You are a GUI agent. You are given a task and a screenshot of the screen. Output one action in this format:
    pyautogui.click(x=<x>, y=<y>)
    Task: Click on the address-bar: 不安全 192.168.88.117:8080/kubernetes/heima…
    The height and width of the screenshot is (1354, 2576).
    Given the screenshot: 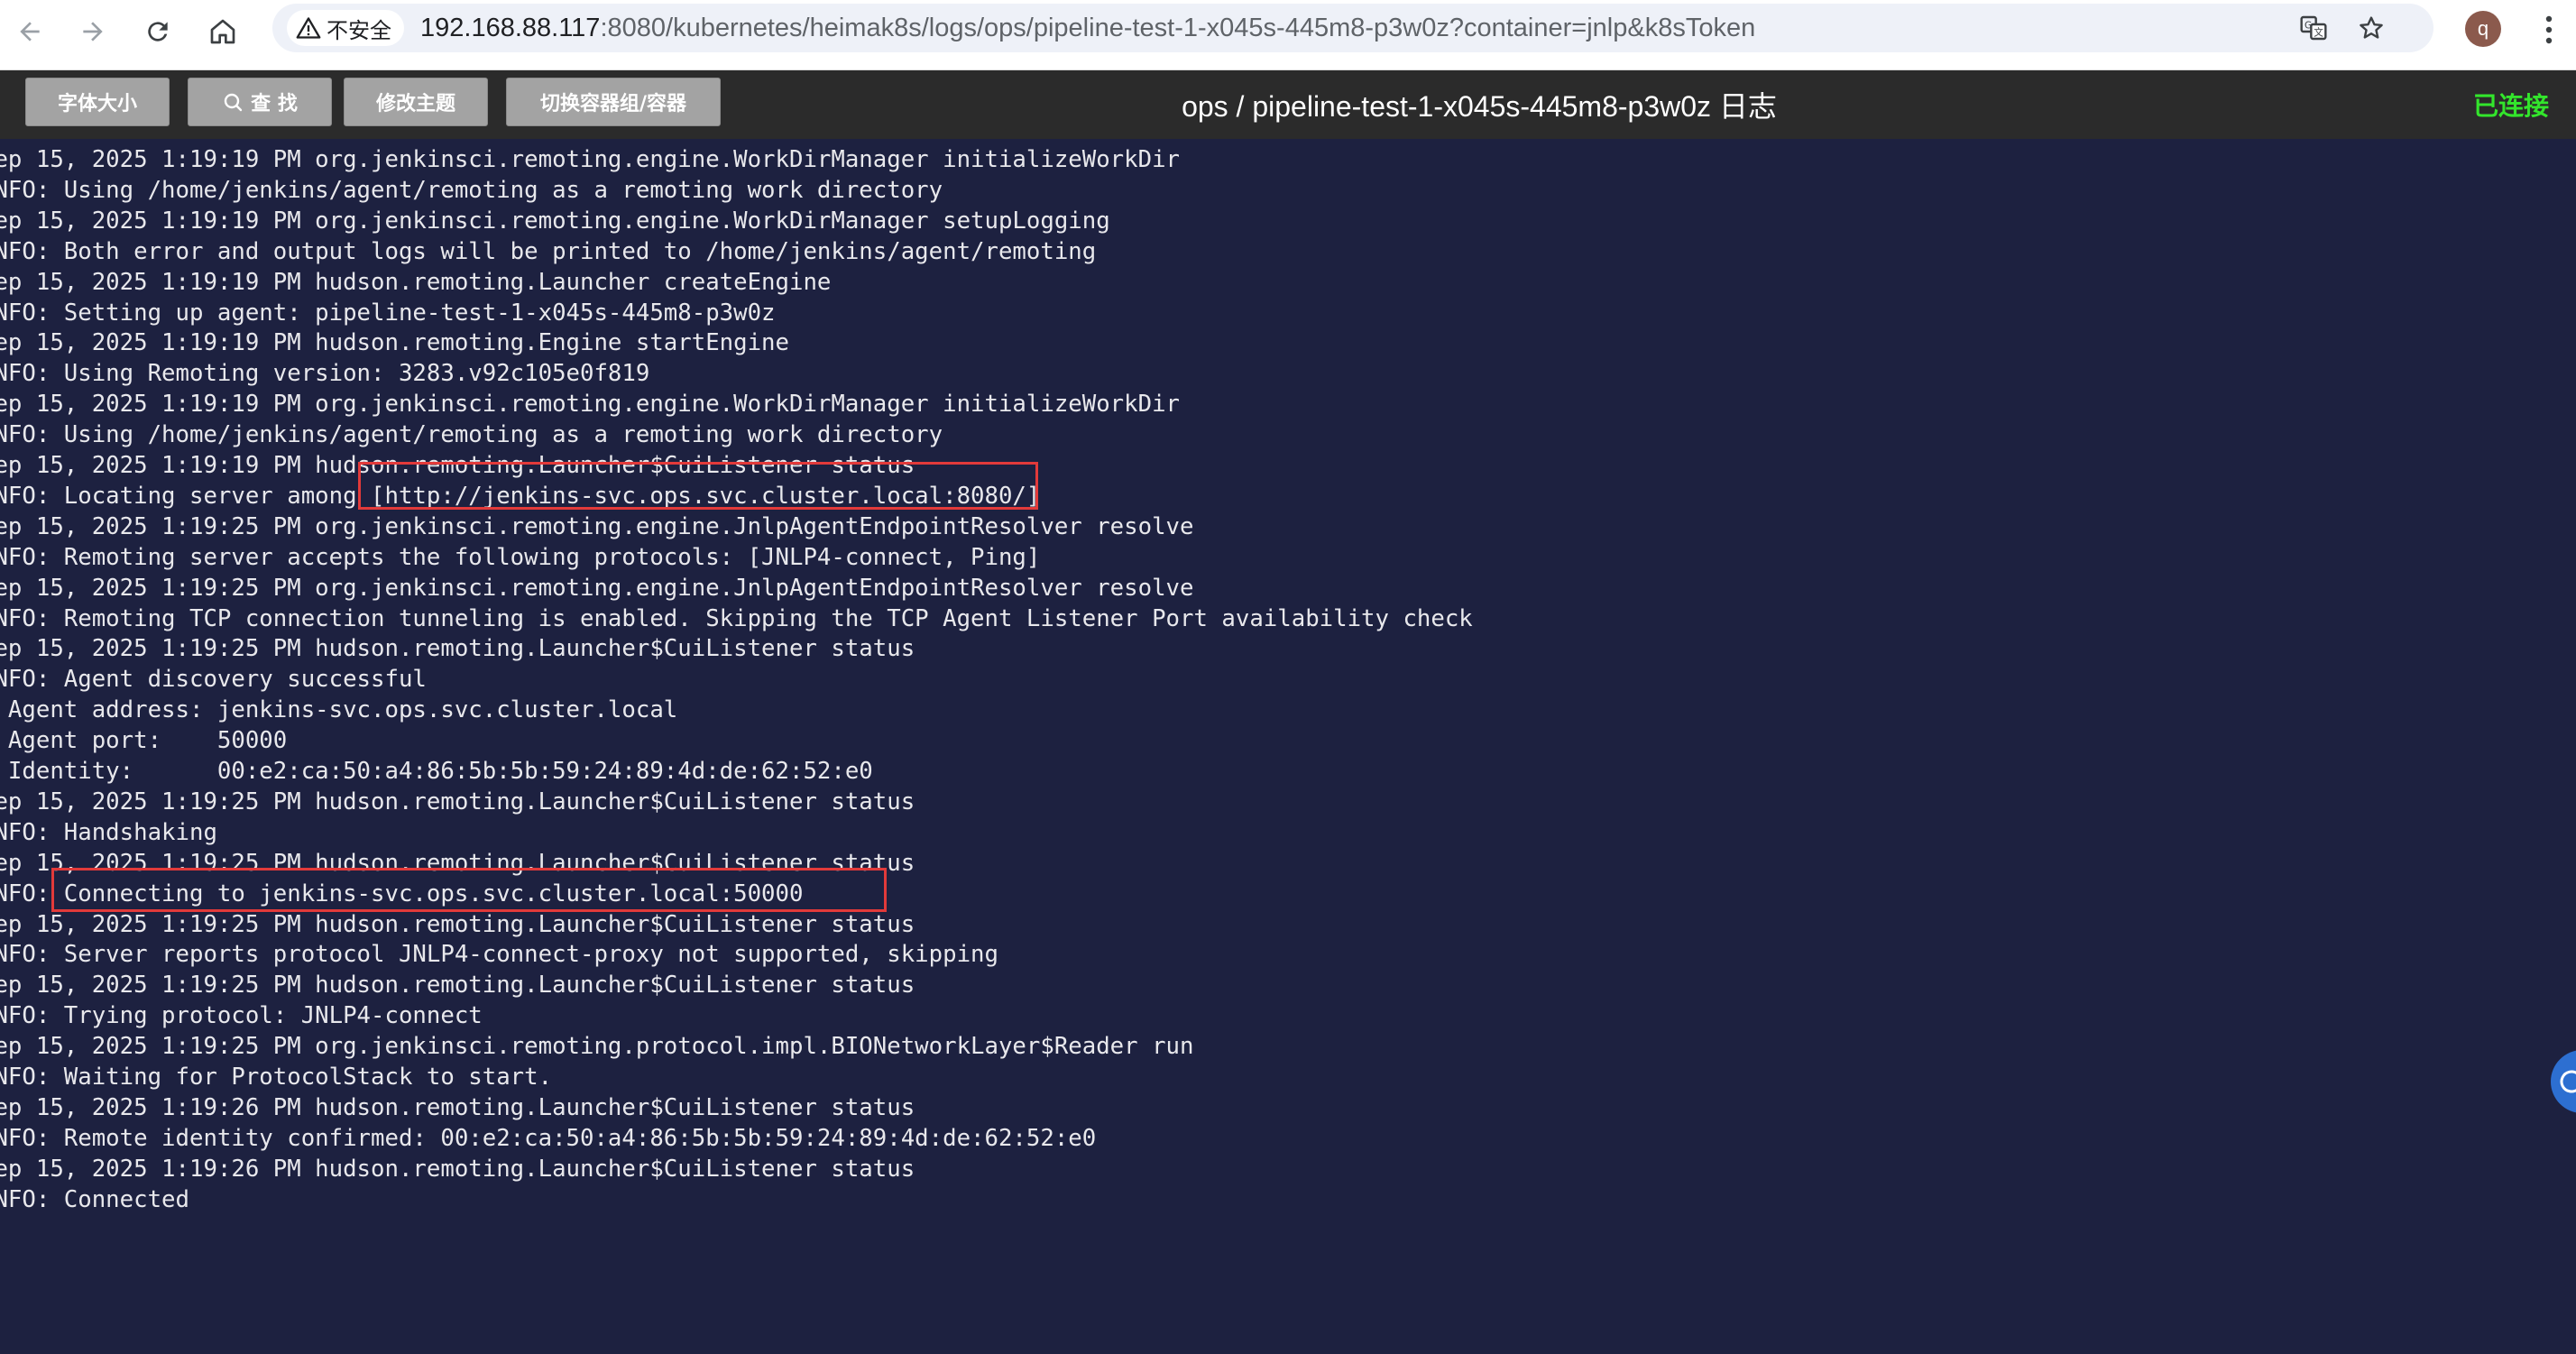 What is the action you would take?
    pyautogui.click(x=1352, y=28)
    